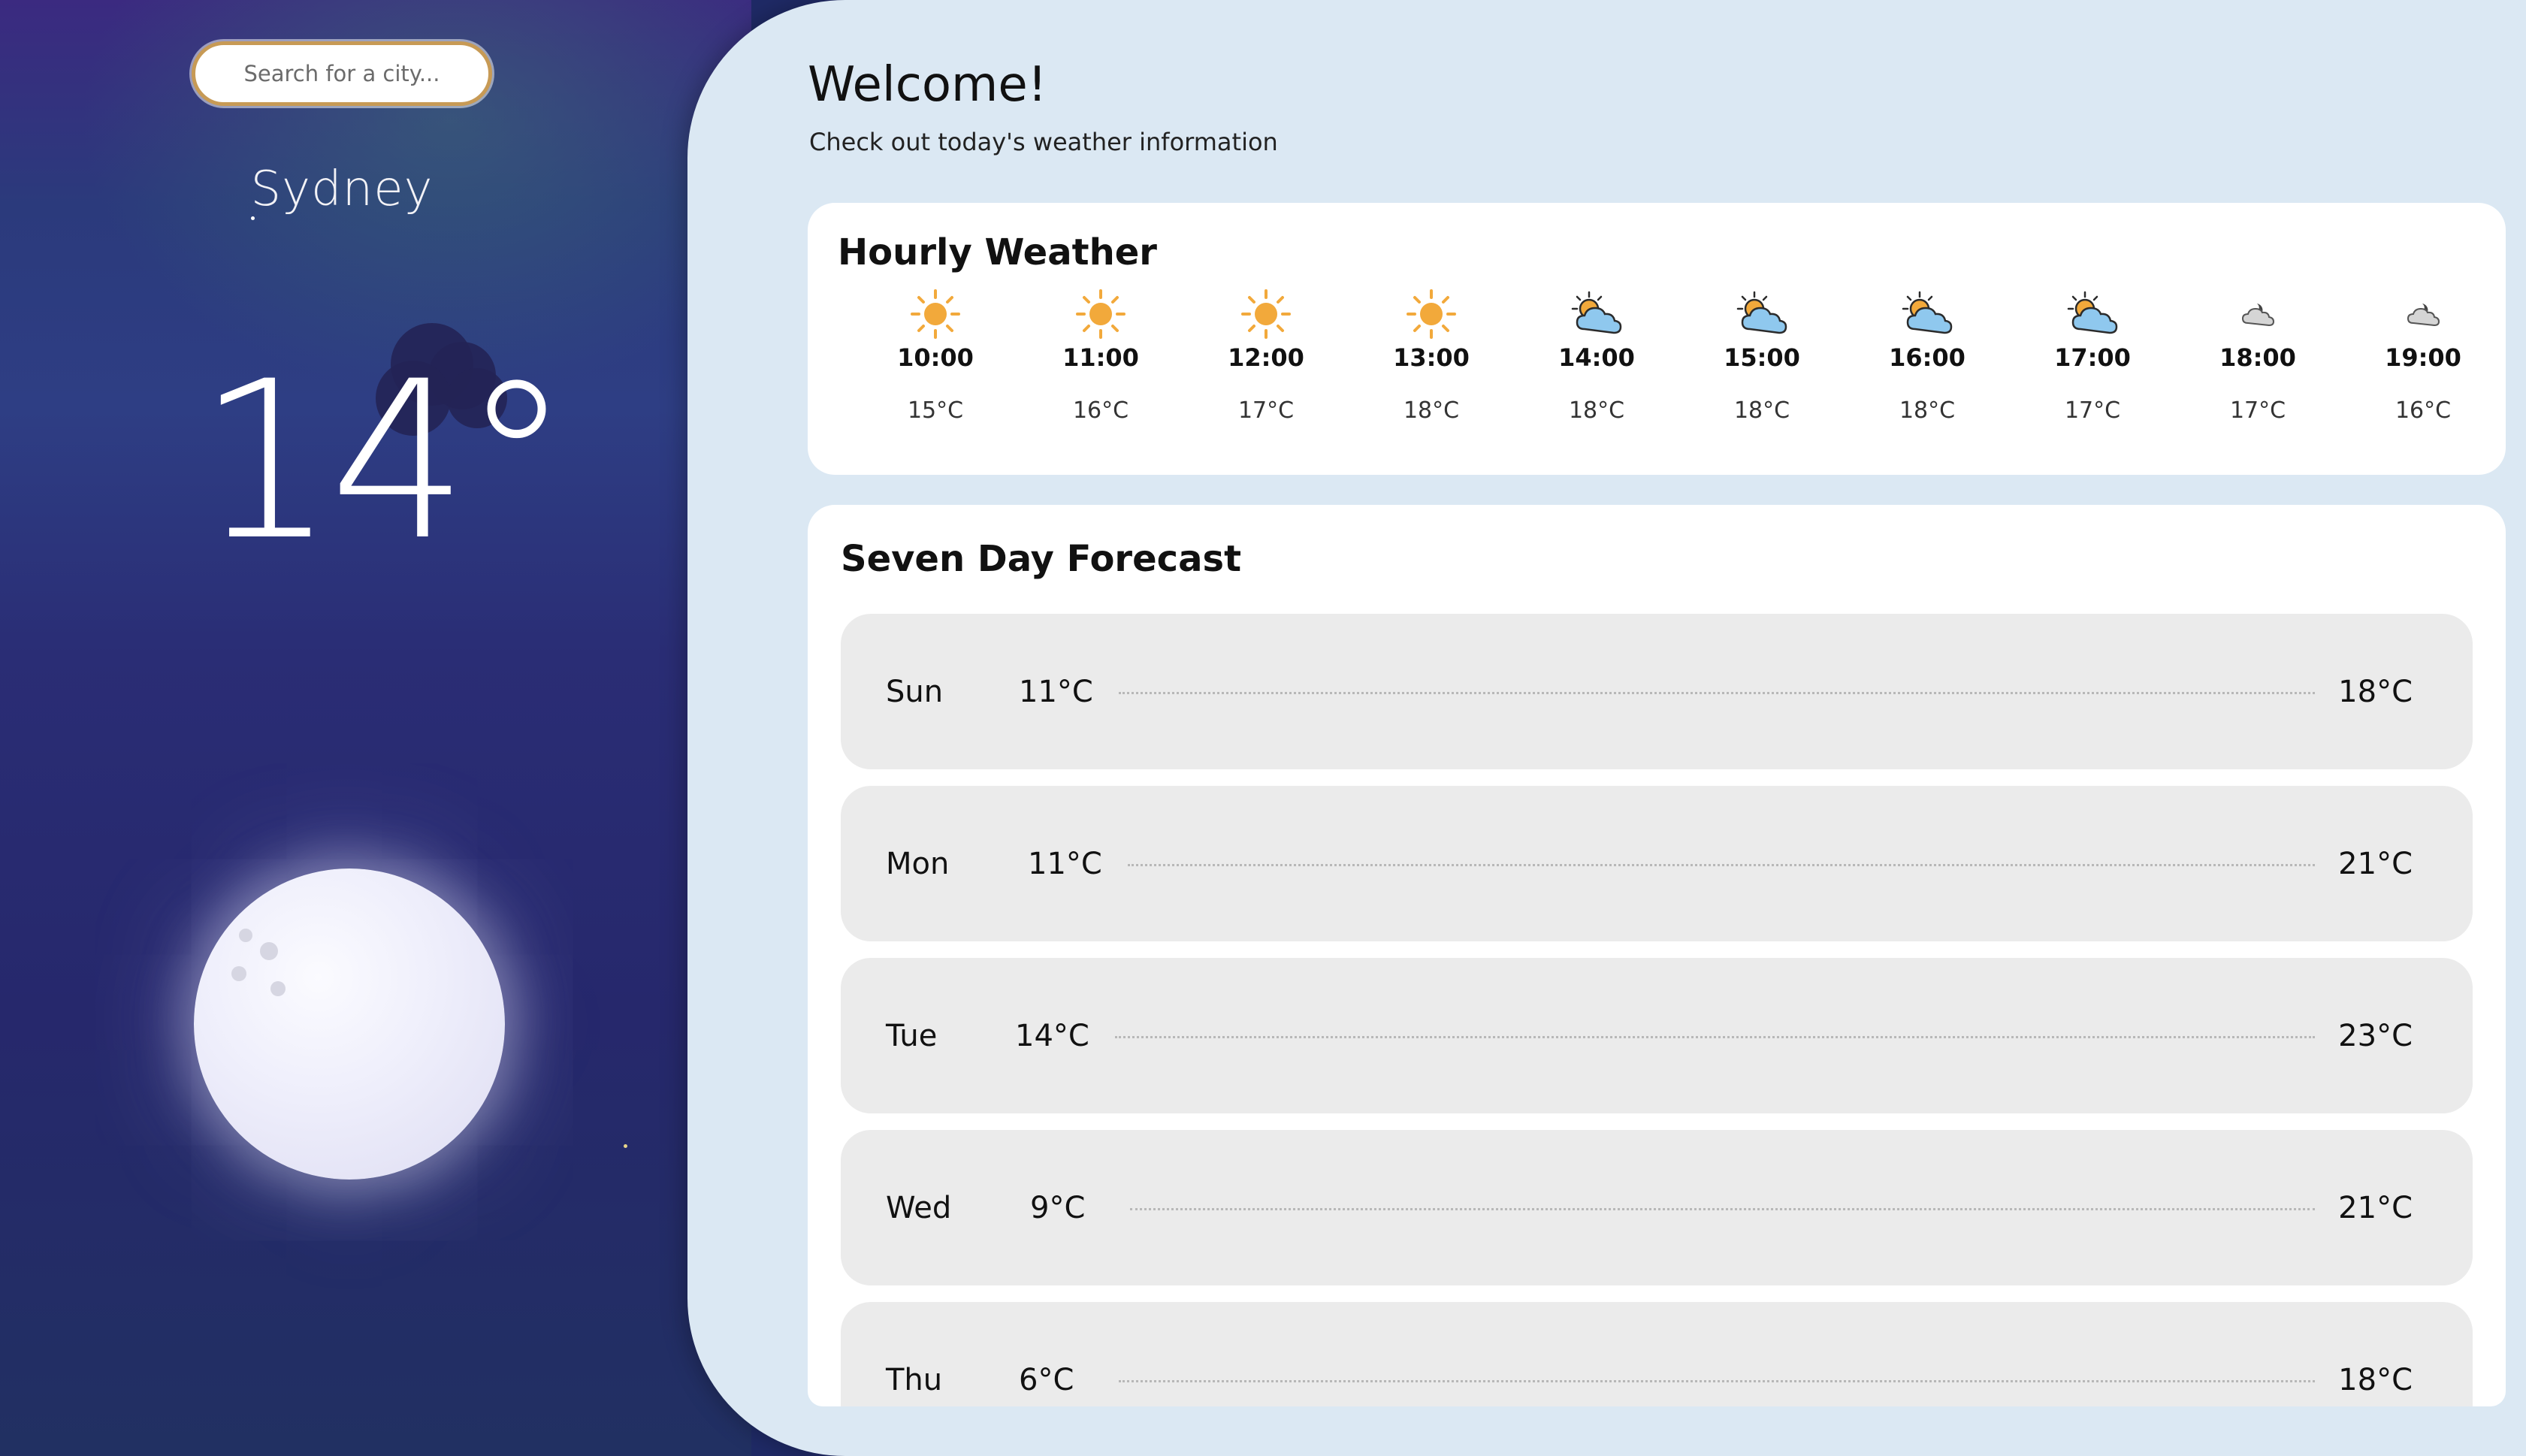 This screenshot has width=2526, height=1456. What do you see at coordinates (1266, 357) in the screenshot?
I see `hour-time: 12:00` at bounding box center [1266, 357].